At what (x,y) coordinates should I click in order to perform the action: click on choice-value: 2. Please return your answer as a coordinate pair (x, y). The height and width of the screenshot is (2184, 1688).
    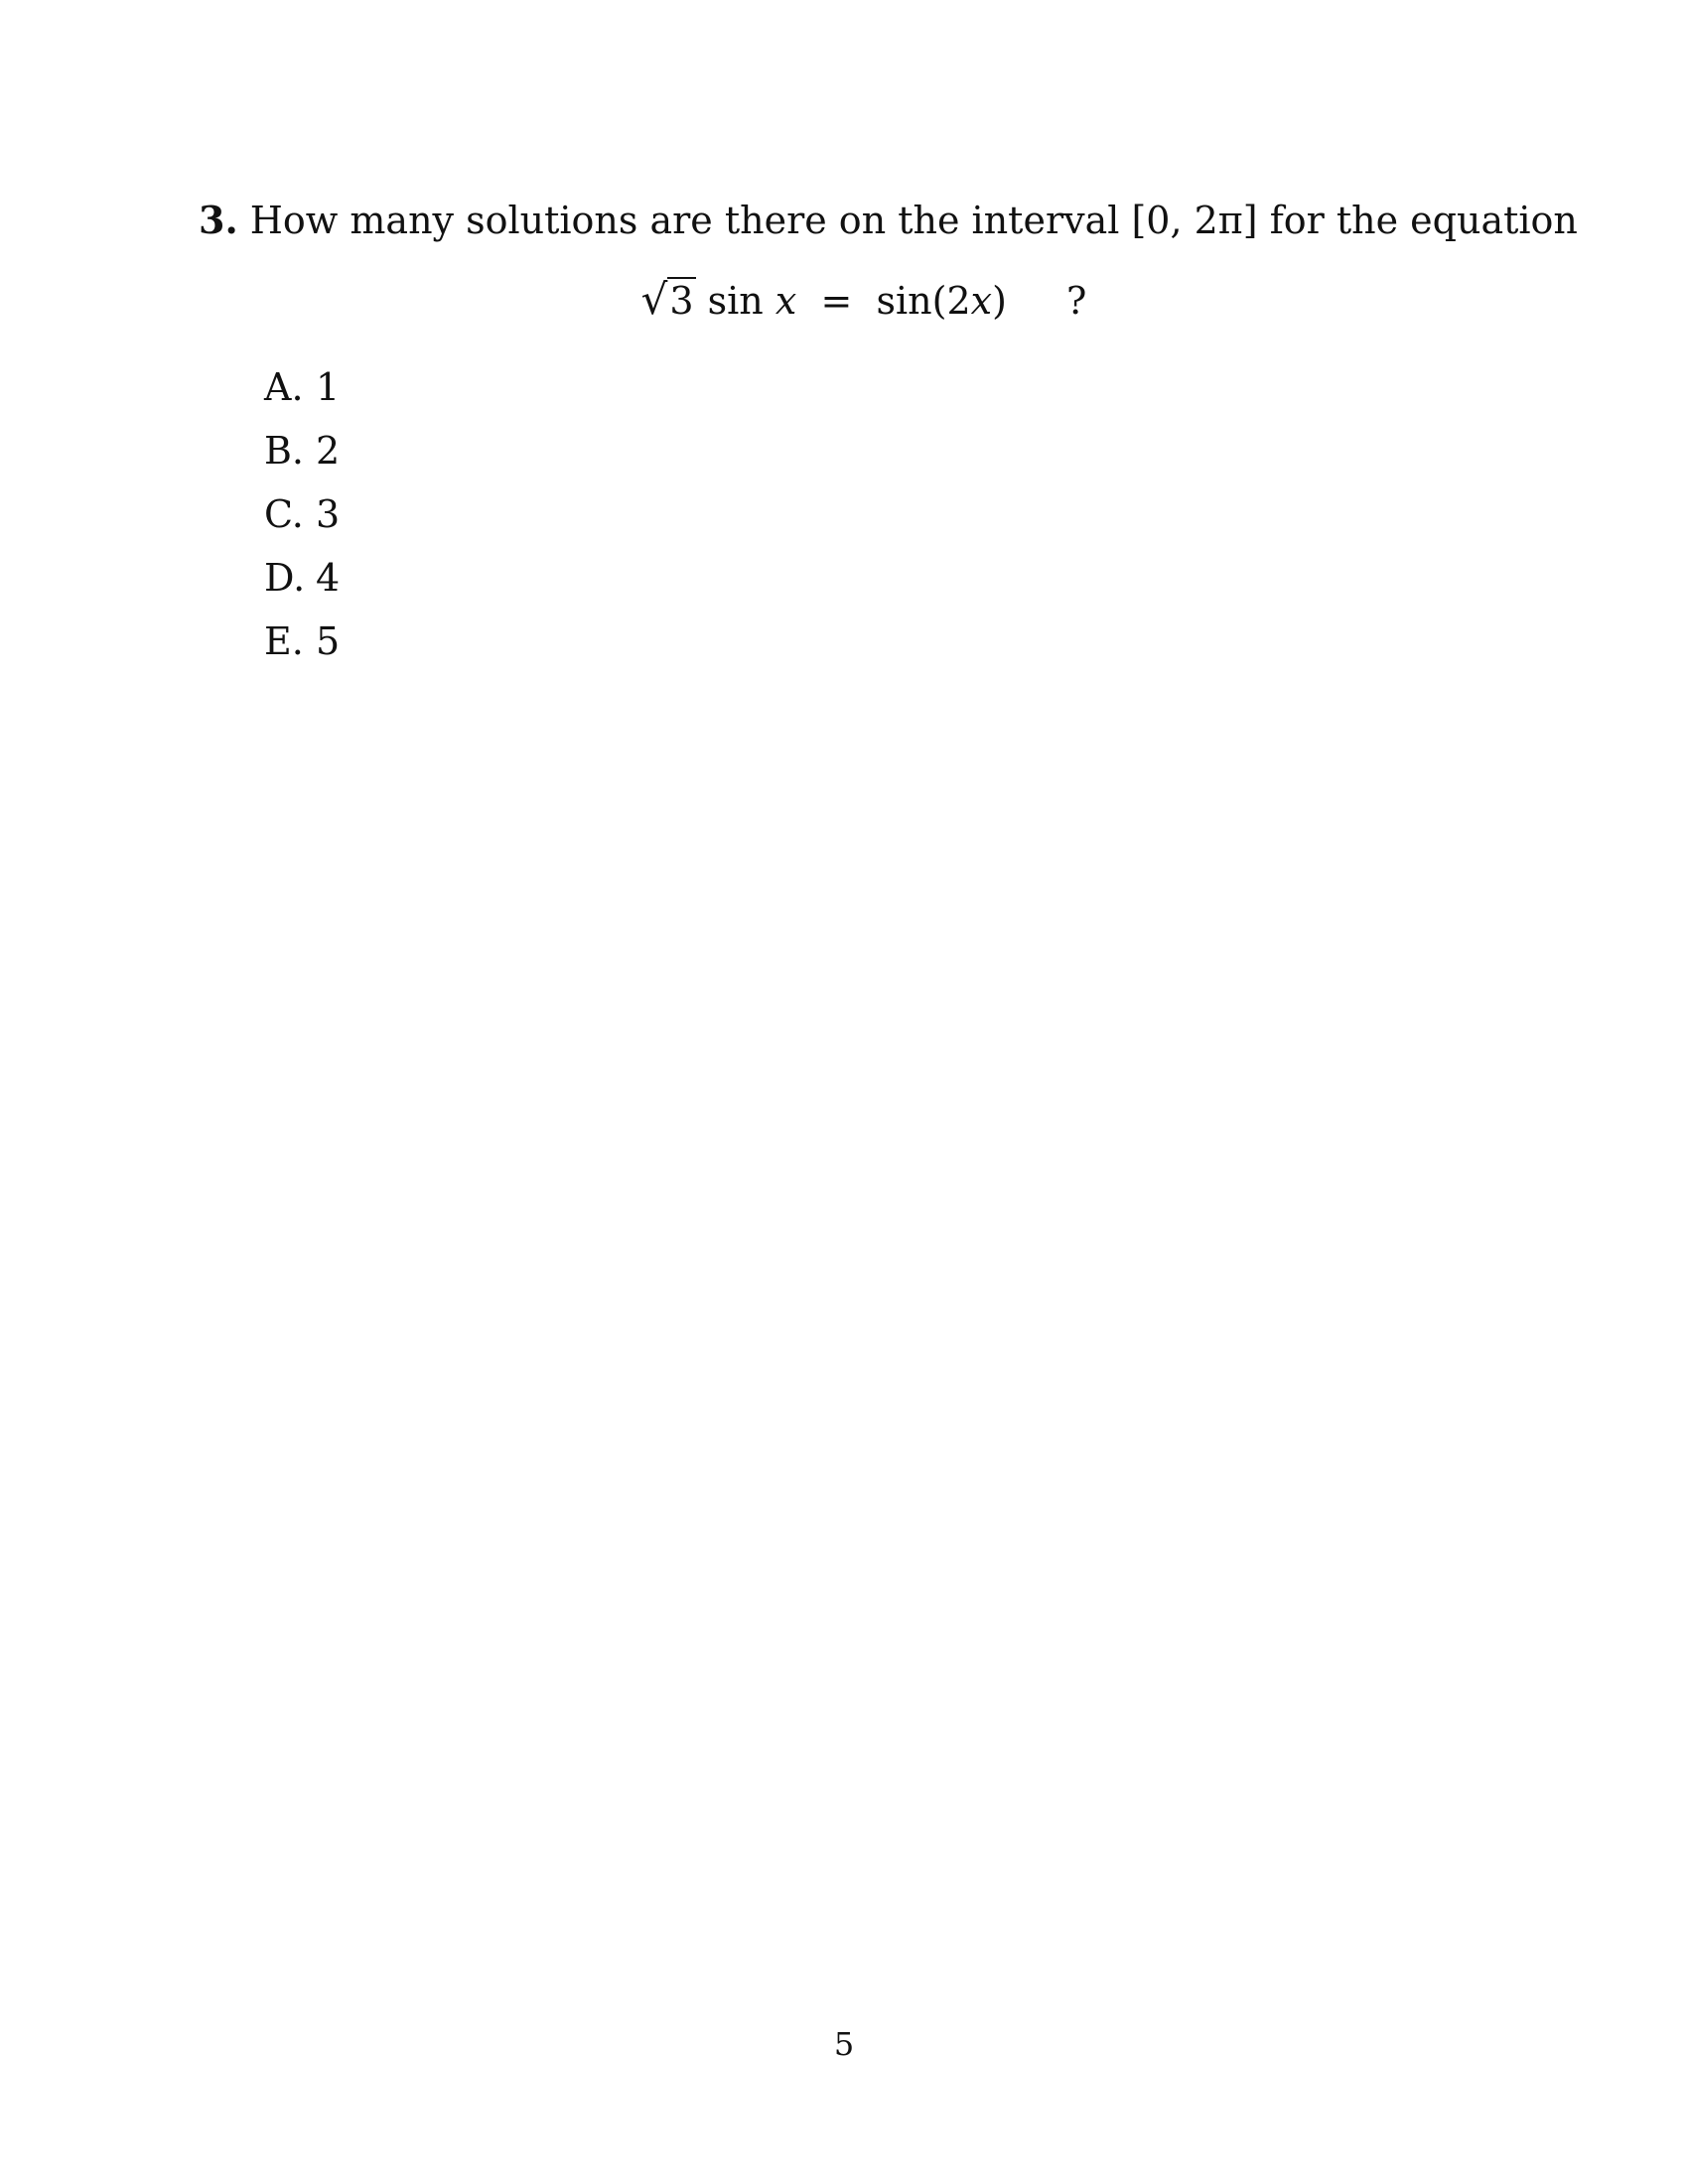
    Looking at the image, I should click on (328, 451).